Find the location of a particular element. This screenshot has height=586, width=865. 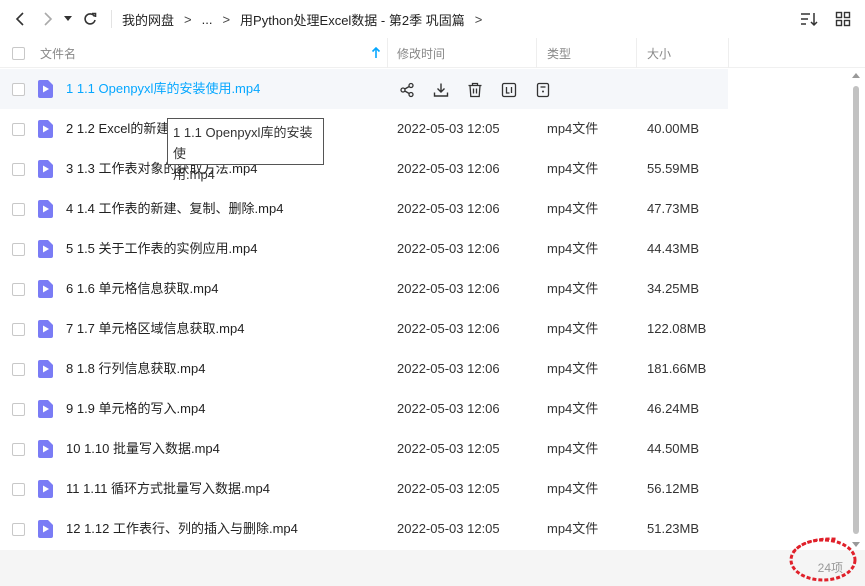

scroll-up-icon is located at coordinates (856, 75).